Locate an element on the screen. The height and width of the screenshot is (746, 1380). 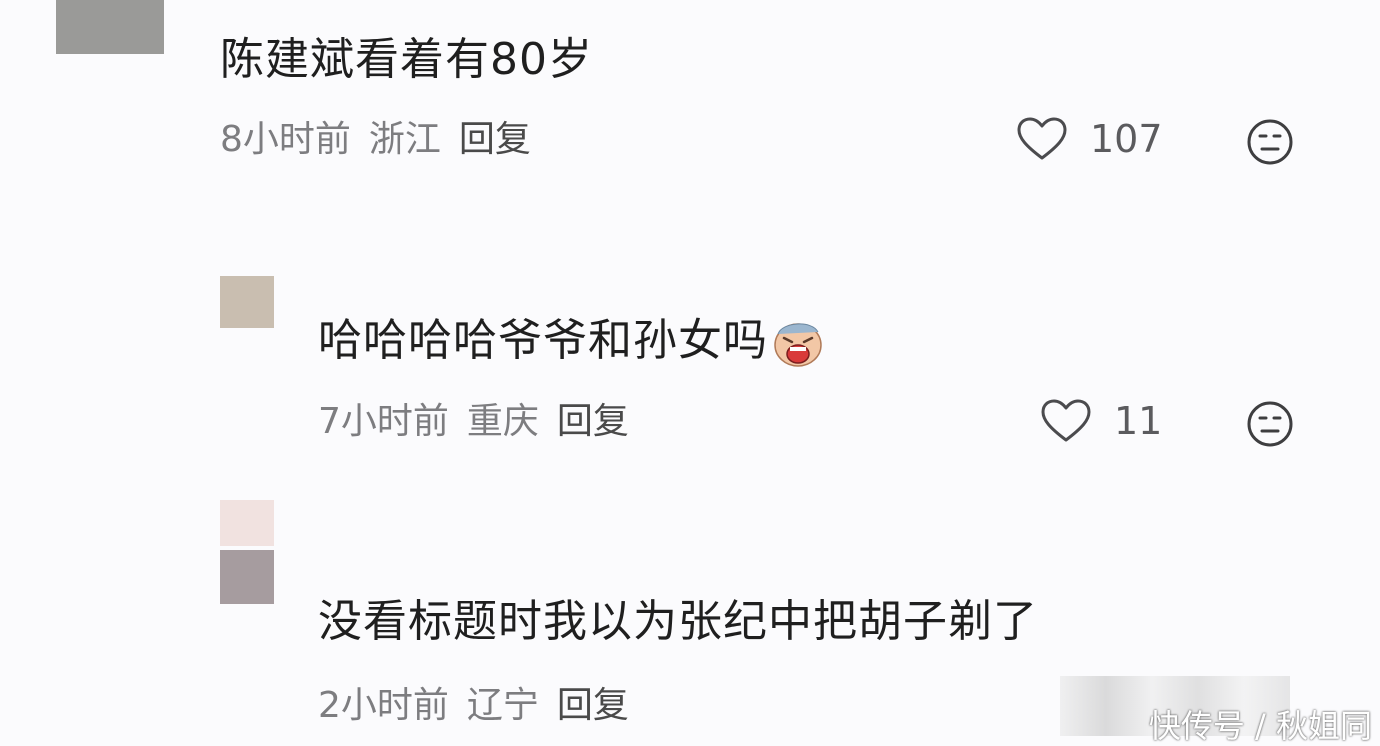
like-count: 11 is located at coordinates (1138, 421).